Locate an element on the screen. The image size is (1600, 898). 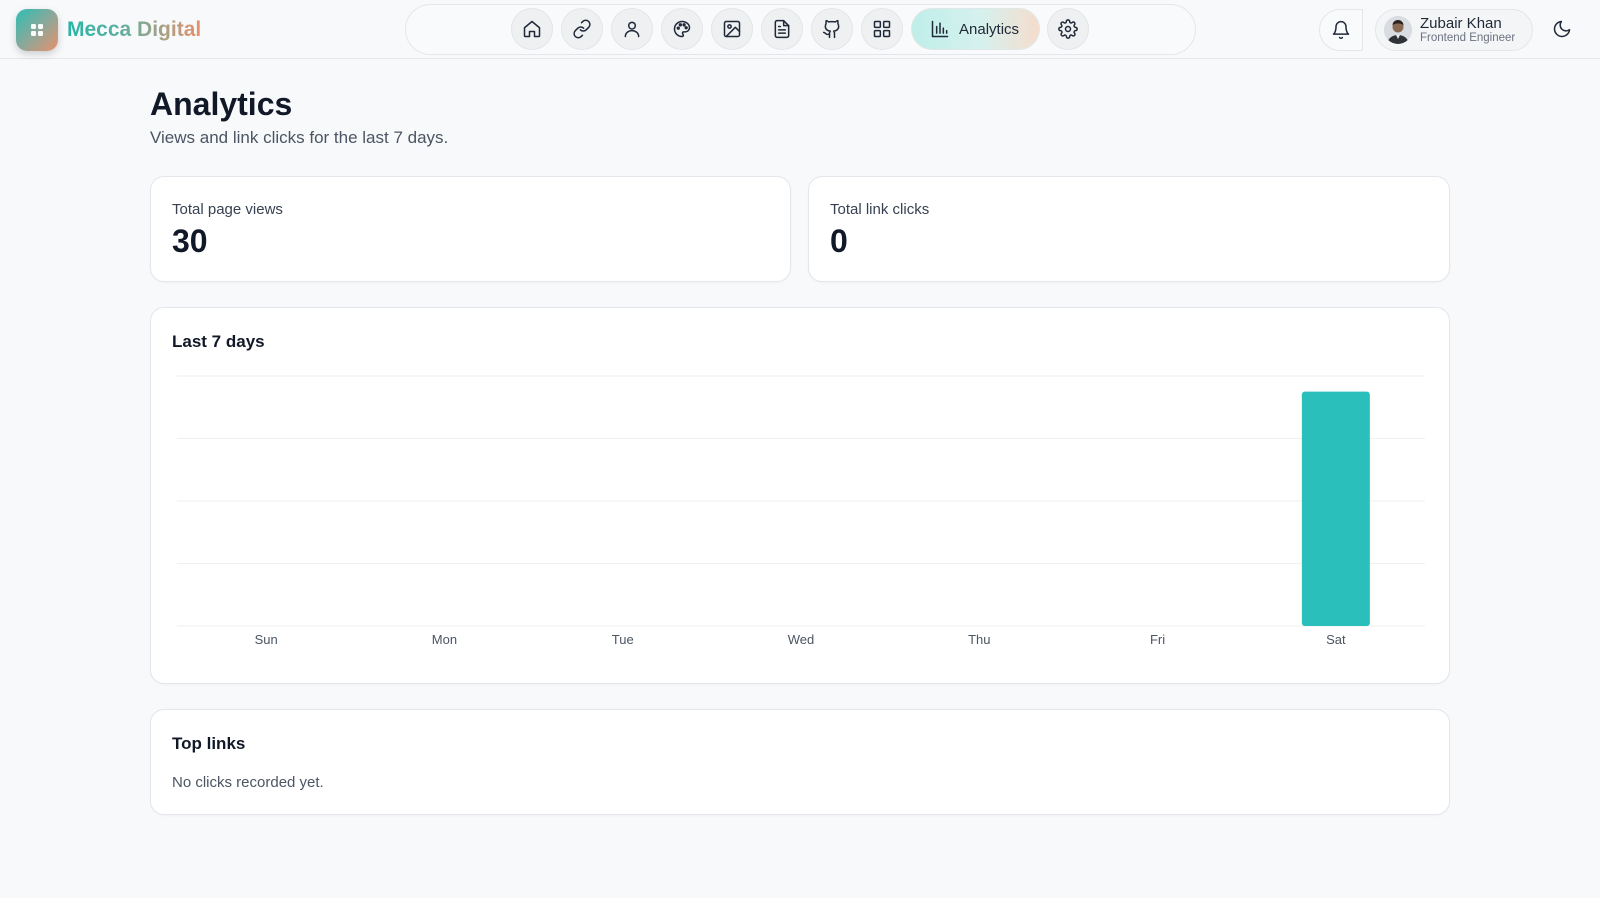
nav-github is located at coordinates (832, 29).